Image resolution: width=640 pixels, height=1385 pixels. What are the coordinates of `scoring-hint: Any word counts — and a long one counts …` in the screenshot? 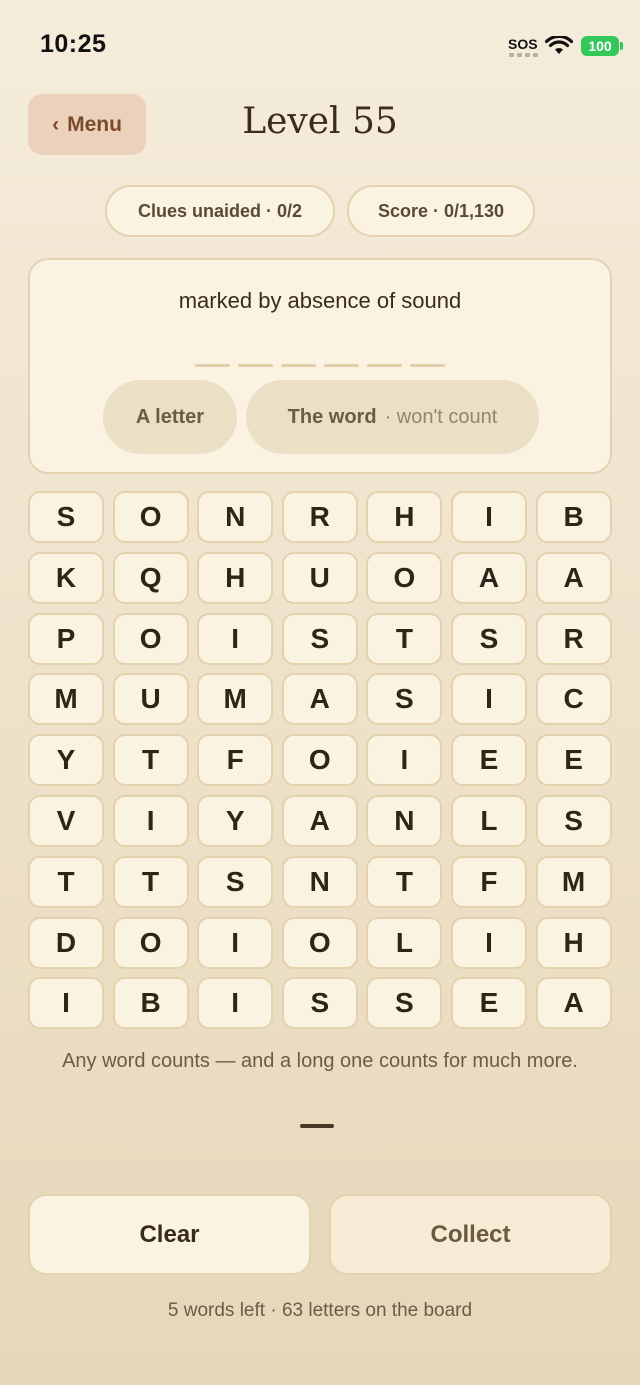 It's located at (320, 1061).